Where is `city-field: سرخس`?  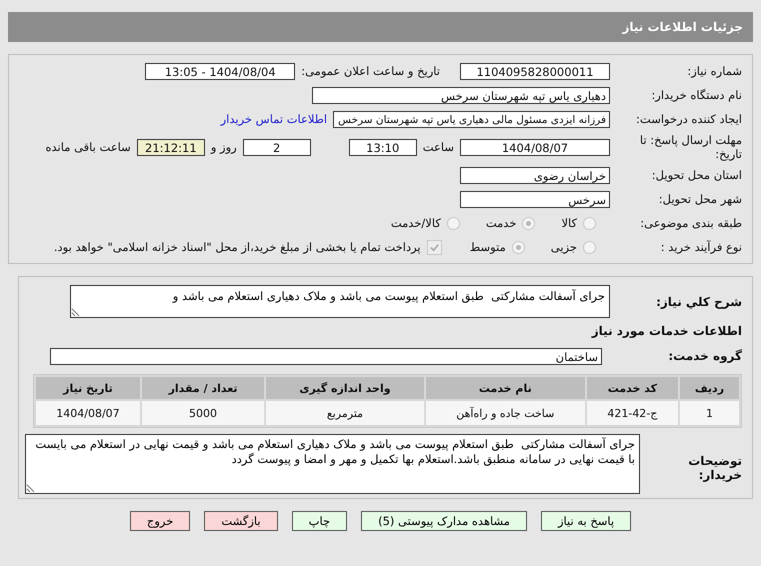
city-field: سرخس is located at coordinates (535, 199).